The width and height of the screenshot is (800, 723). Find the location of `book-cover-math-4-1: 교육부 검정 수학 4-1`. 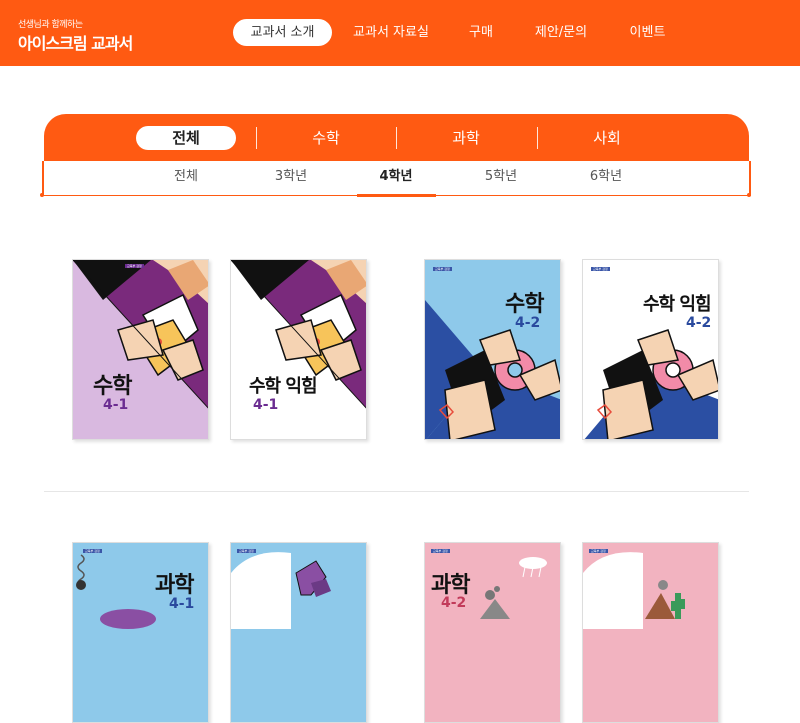

book-cover-math-4-1: 교육부 검정 수학 4-1 is located at coordinates (140, 349).